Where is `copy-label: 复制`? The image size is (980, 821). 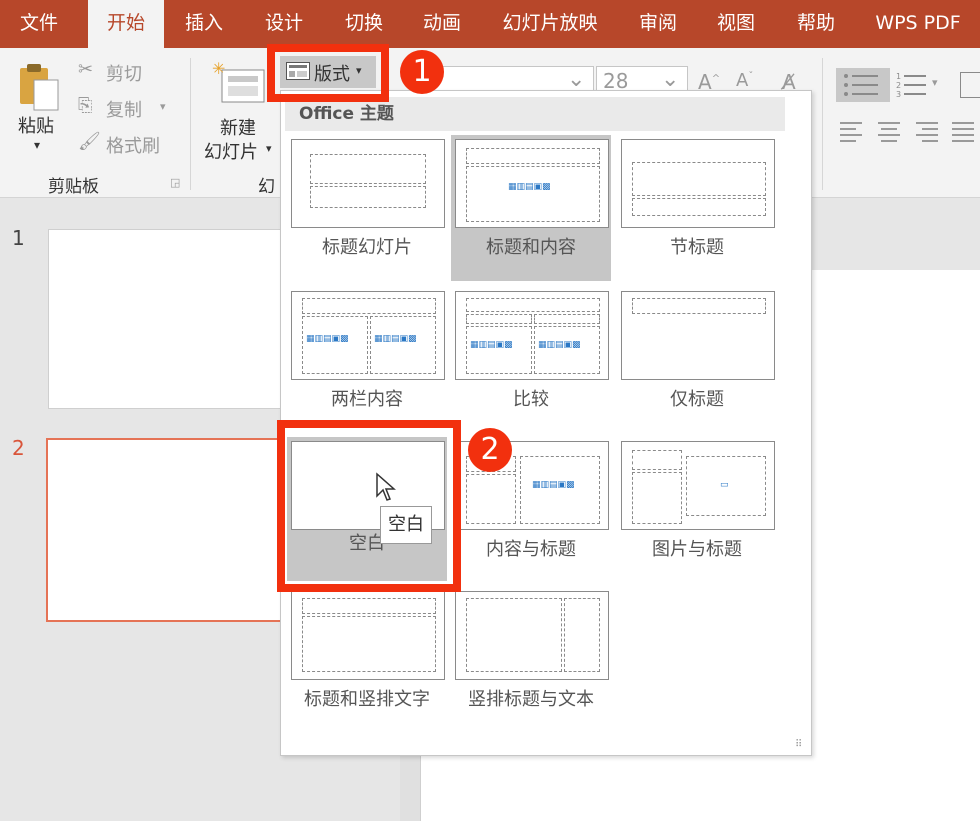
copy-label: 复制 is located at coordinates (124, 110).